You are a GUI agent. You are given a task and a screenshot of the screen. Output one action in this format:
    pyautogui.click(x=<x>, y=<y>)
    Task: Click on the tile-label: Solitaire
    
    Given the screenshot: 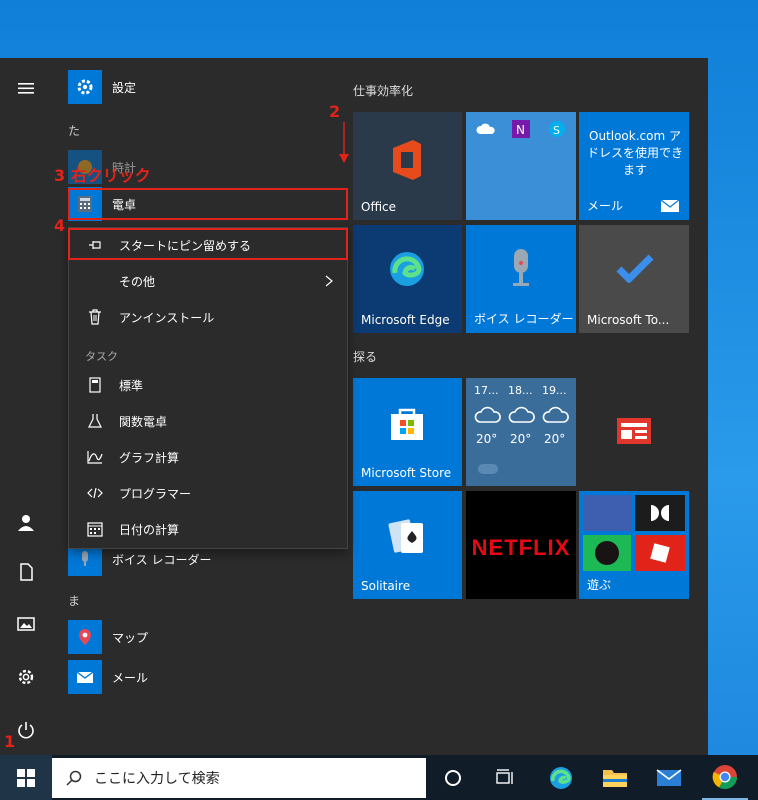 What is the action you would take?
    pyautogui.click(x=386, y=586)
    